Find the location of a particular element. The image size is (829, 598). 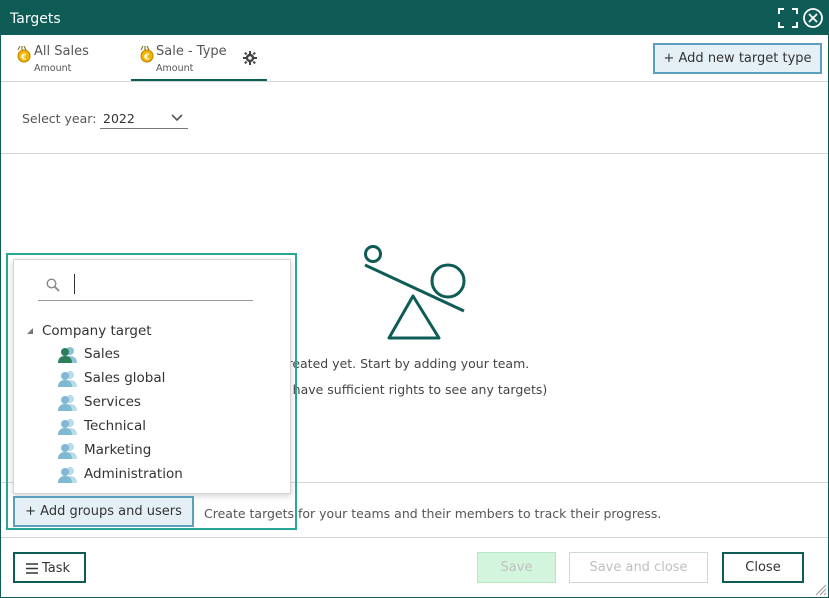

tab-sale-type: € Sale - Type Amount is located at coordinates (199, 58).